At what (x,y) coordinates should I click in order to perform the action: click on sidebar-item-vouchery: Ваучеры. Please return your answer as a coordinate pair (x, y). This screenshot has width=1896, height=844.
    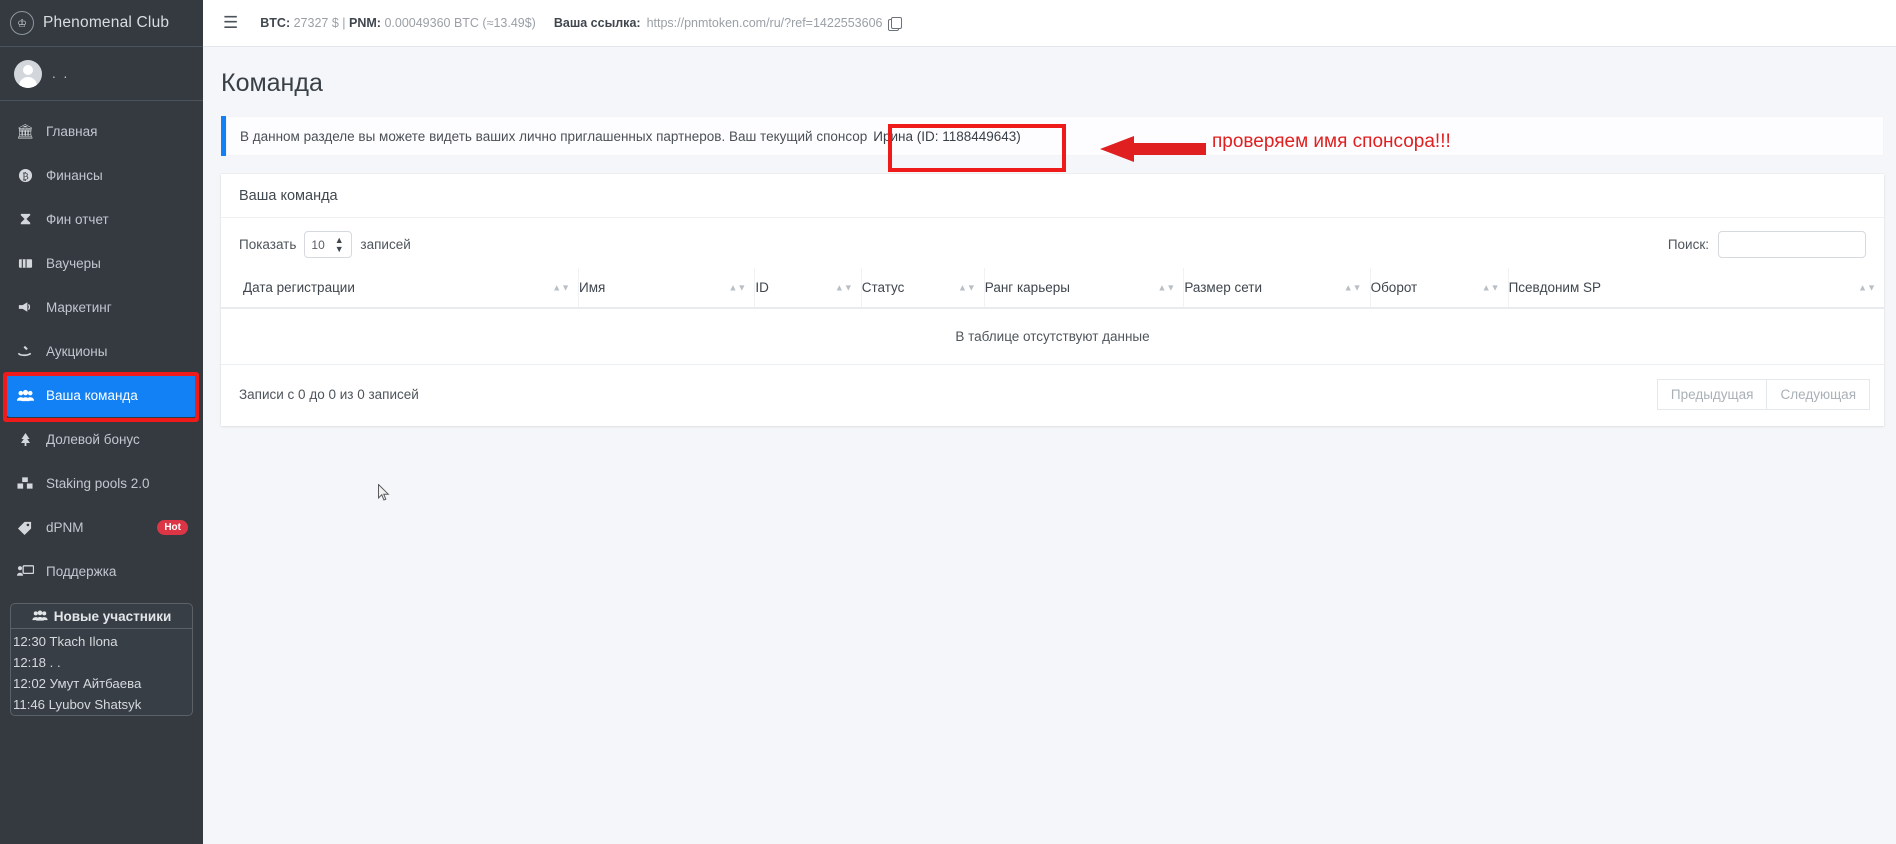
    Looking at the image, I should click on (101, 263).